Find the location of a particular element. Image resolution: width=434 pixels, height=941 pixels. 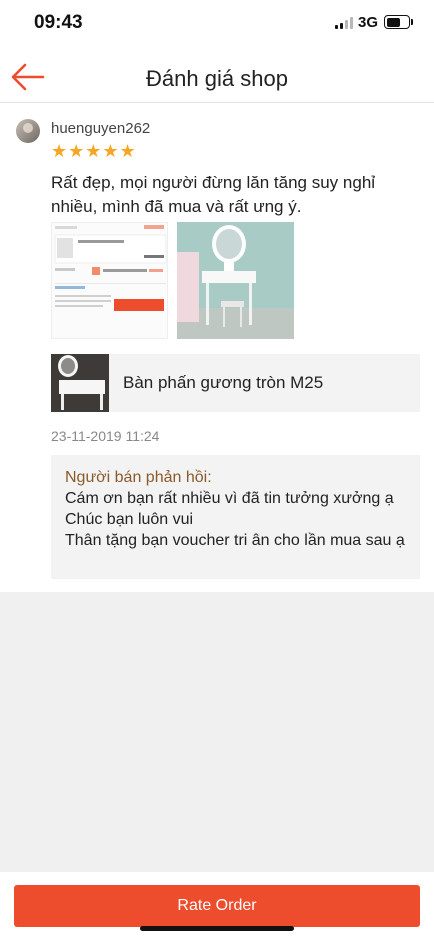

page-title: Đánh giá shop is located at coordinates (217, 78).